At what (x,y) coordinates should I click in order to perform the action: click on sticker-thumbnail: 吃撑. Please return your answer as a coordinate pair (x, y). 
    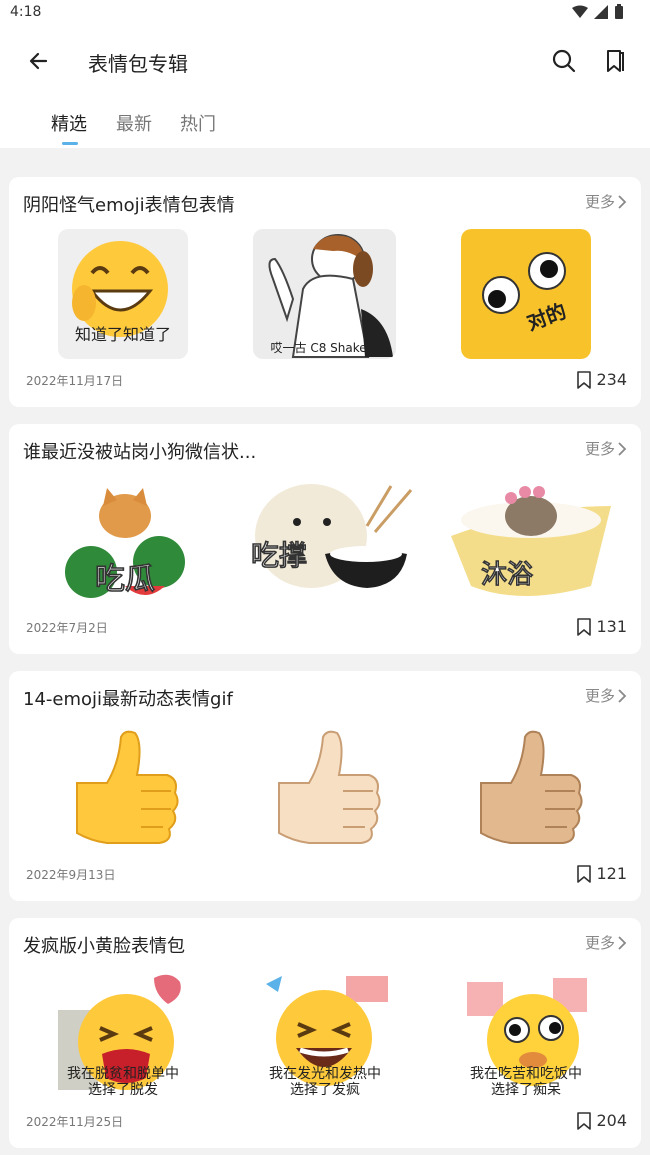
    Looking at the image, I should click on (328, 541).